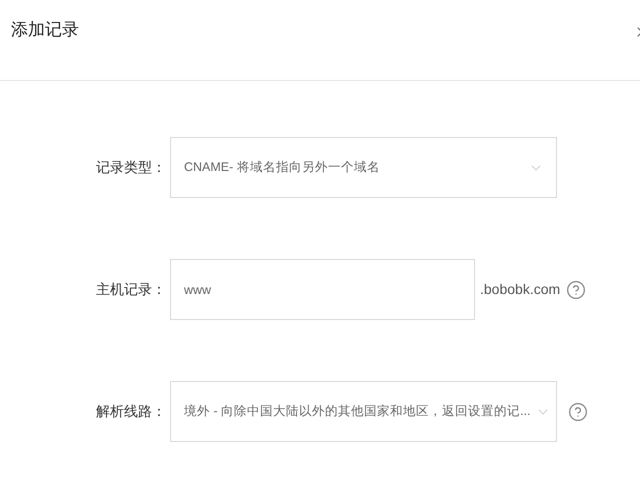 The width and height of the screenshot is (640, 480). What do you see at coordinates (322, 289) in the screenshot?
I see `input-field: www` at bounding box center [322, 289].